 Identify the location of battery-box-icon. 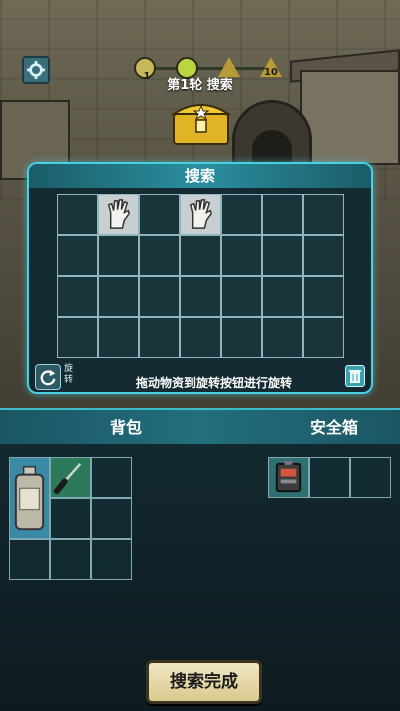
(288, 476).